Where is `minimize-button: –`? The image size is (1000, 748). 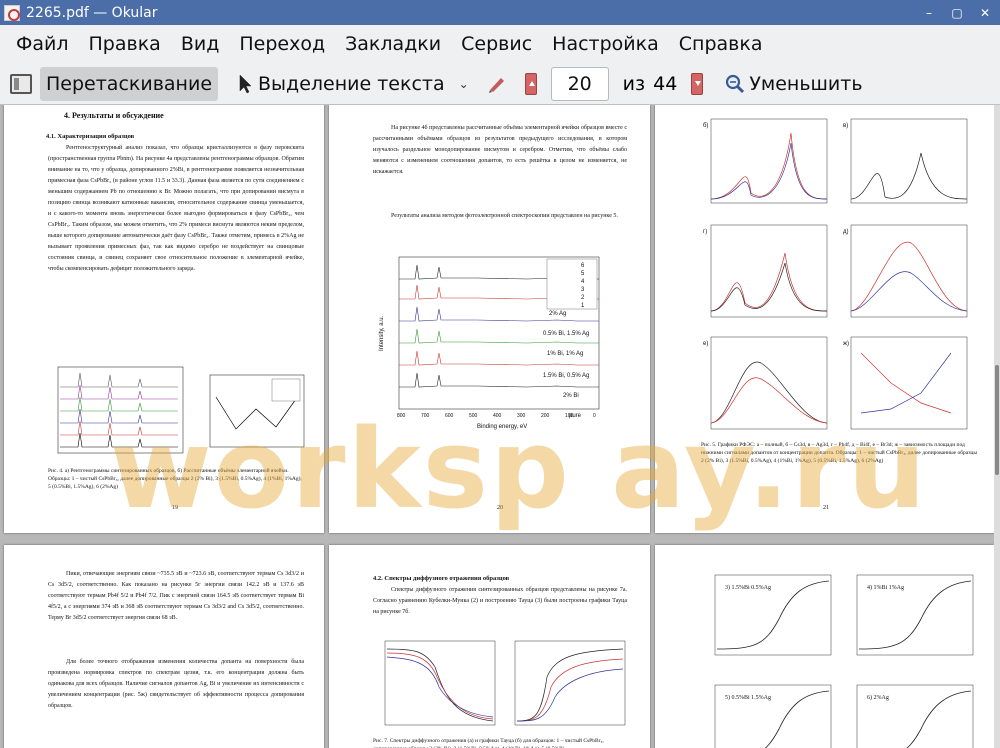 minimize-button: – is located at coordinates (929, 13).